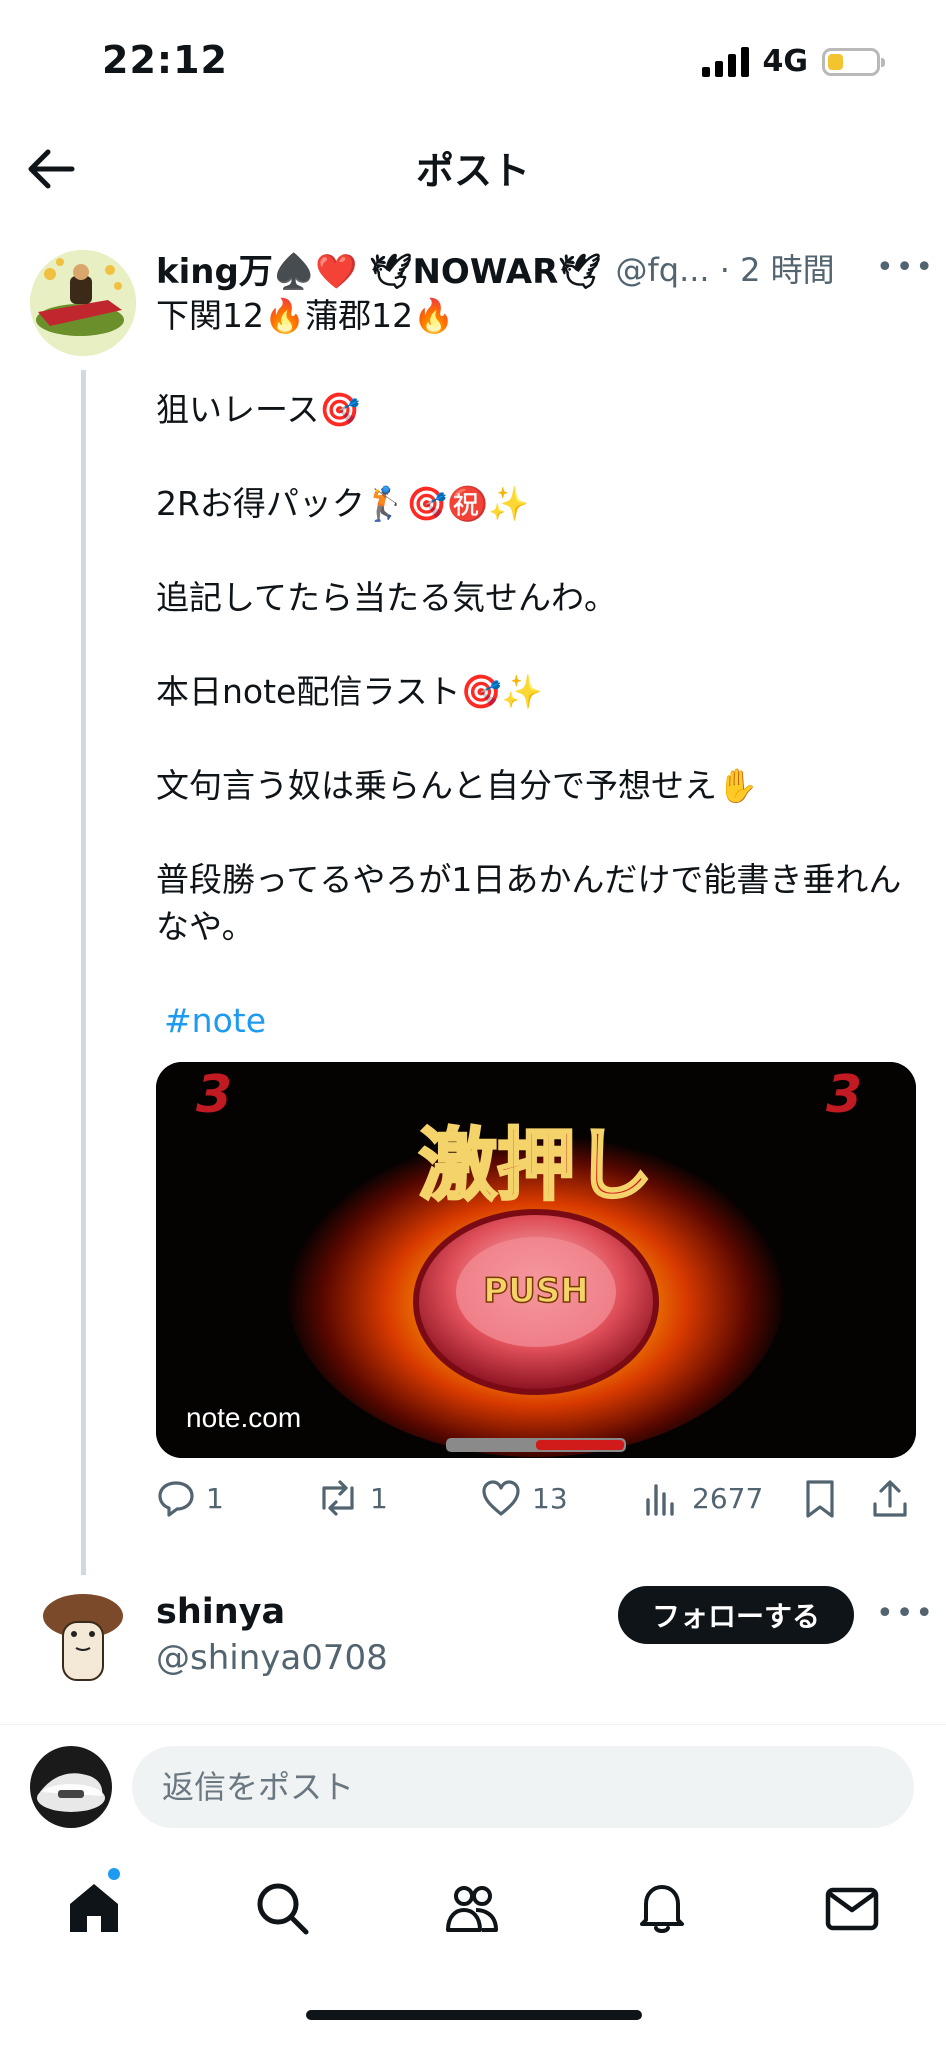  What do you see at coordinates (272, 1658) in the screenshot?
I see `suggested-user-handle: @shinya0708` at bounding box center [272, 1658].